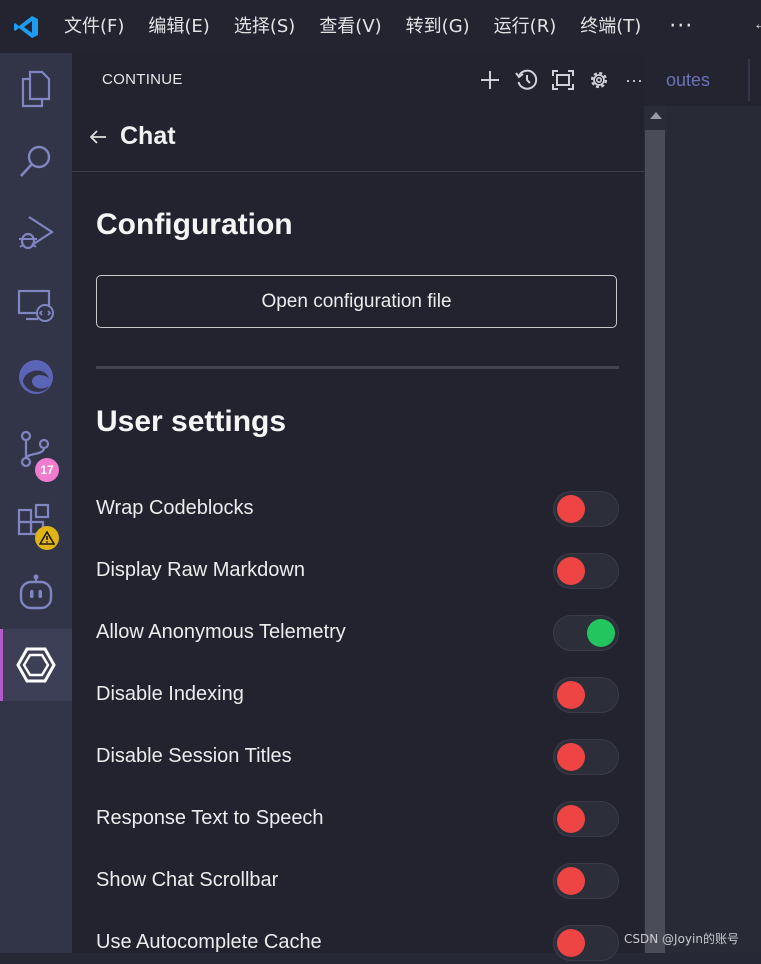  I want to click on open-configuration-button: Open configuration file, so click(356, 301).